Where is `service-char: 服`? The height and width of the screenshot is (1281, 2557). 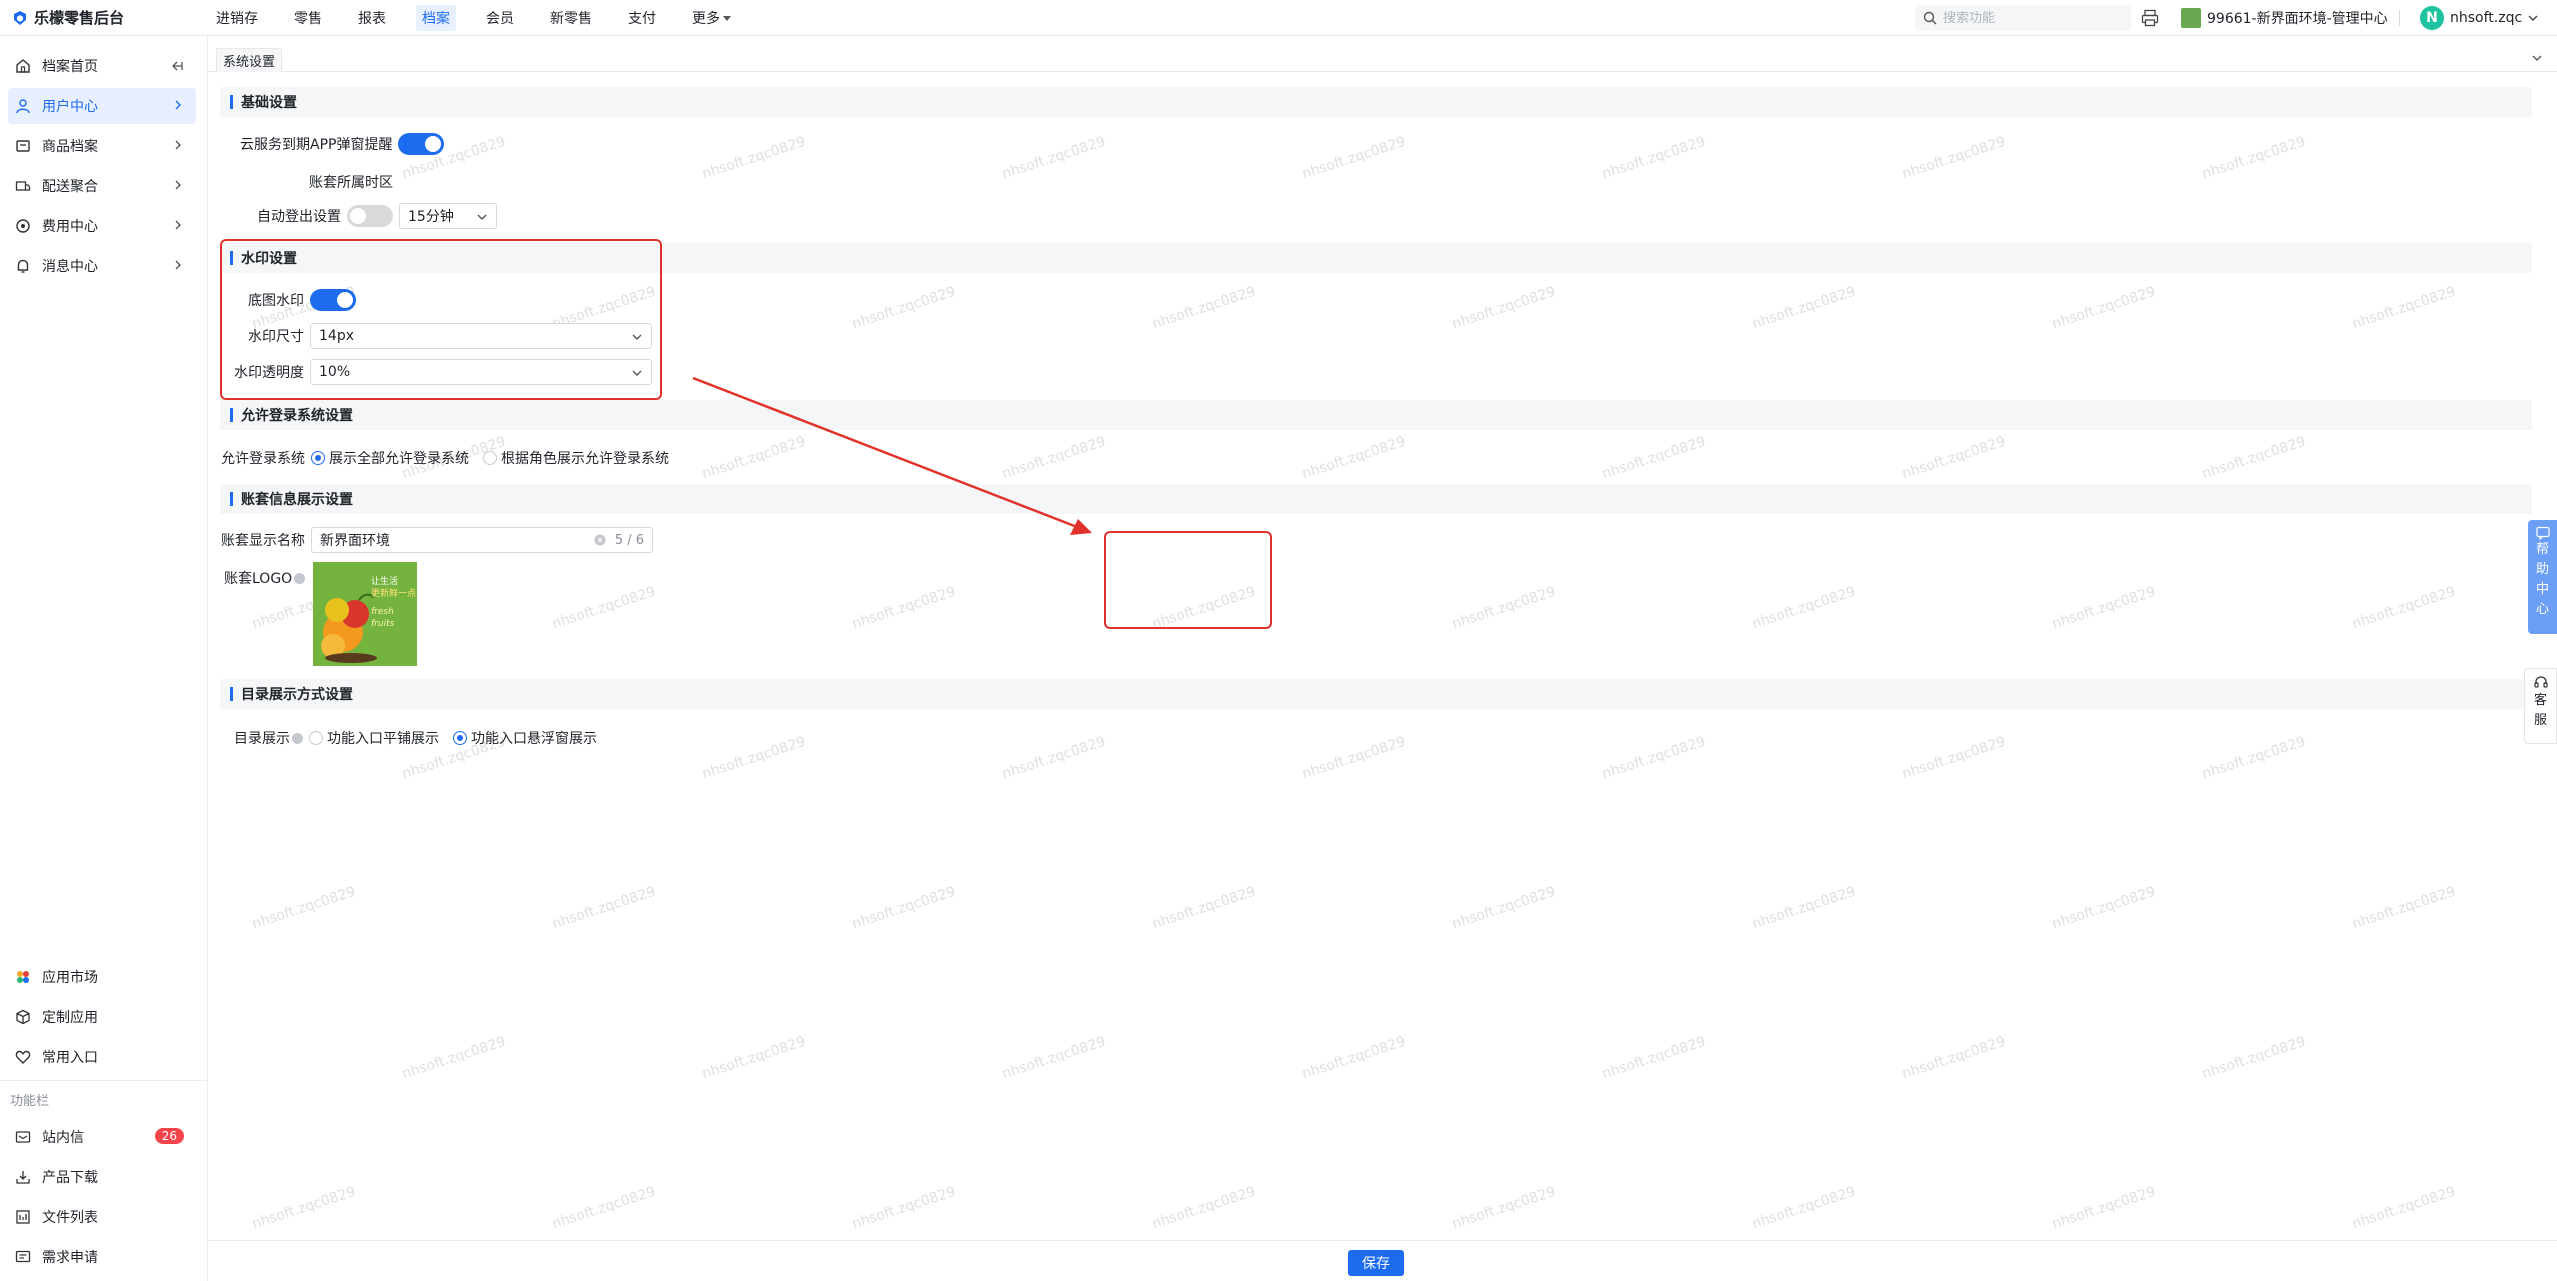 service-char: 服 is located at coordinates (2540, 720).